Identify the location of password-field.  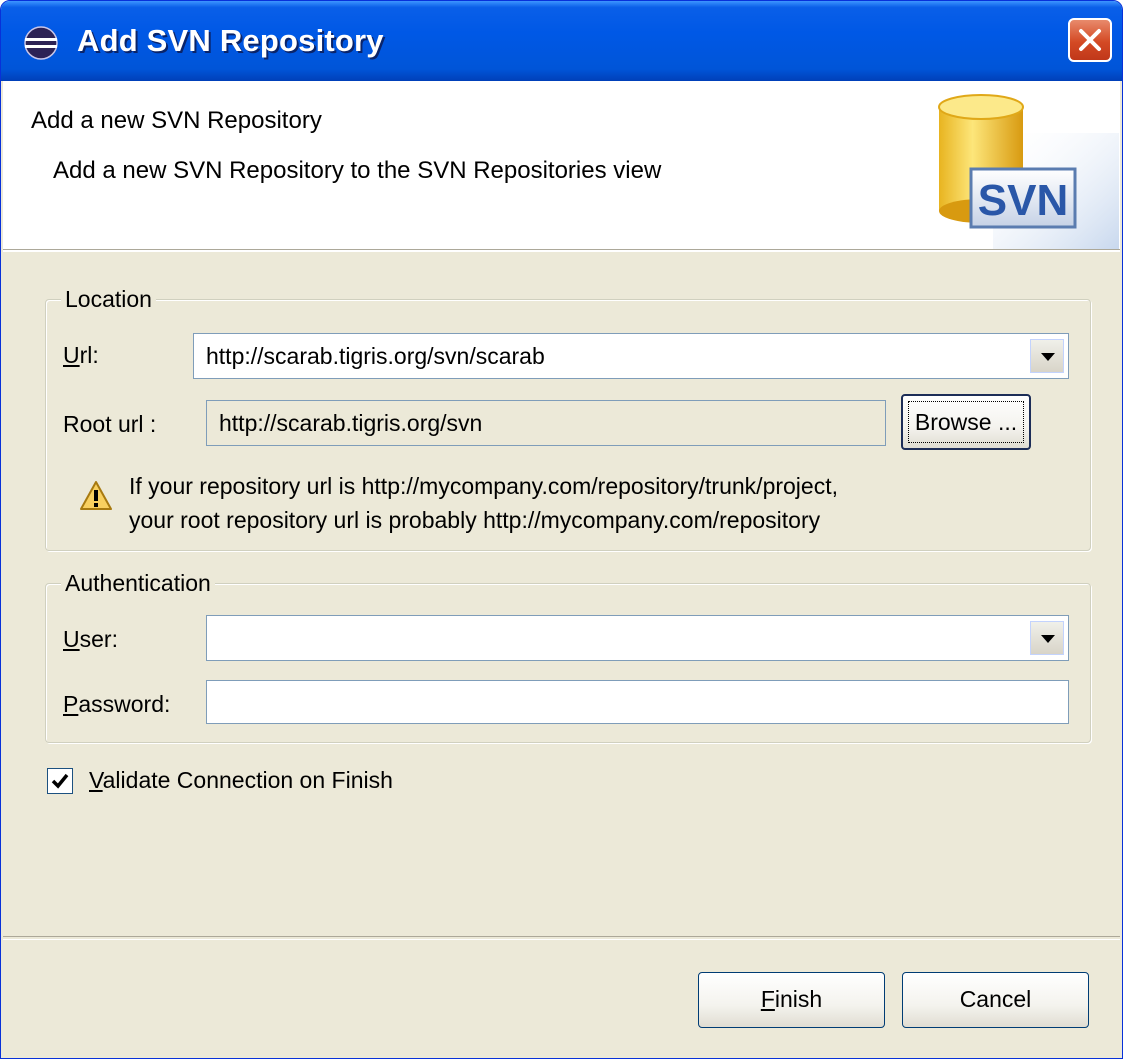
(637, 702).